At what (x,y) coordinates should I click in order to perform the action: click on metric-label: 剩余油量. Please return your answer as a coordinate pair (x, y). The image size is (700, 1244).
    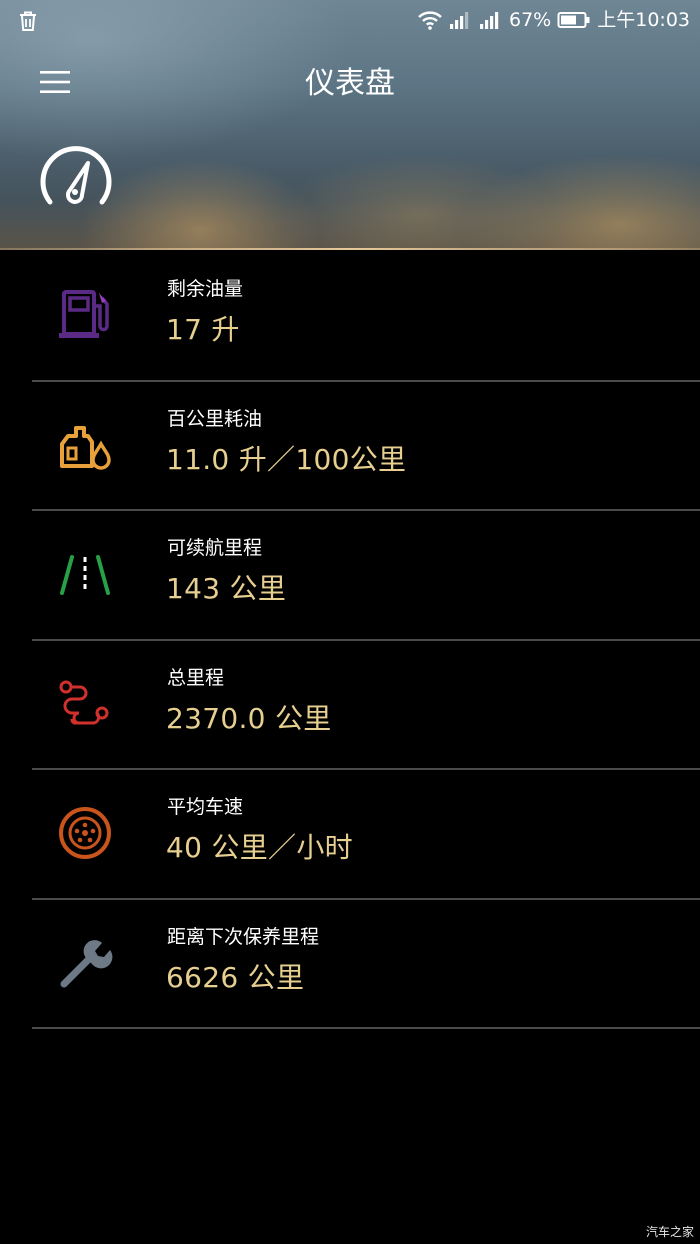
    Looking at the image, I should click on (205, 289).